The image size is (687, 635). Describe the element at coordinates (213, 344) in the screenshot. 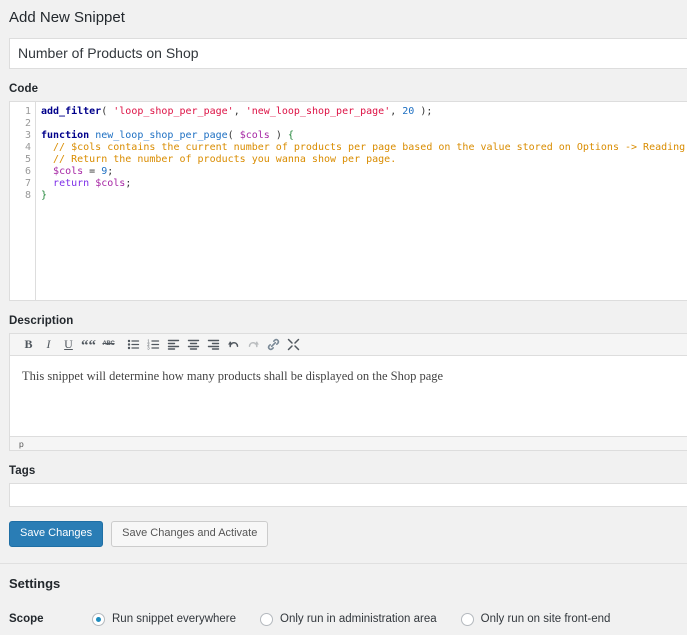

I see `align-right-icon` at that location.